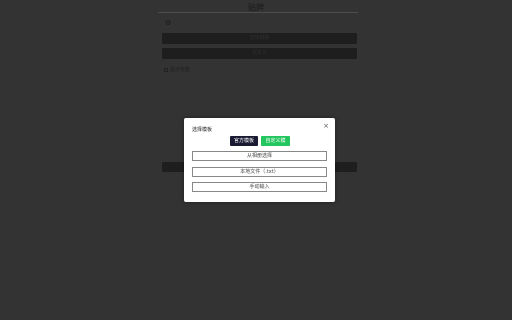 The height and width of the screenshot is (320, 512). Describe the element at coordinates (244, 141) in the screenshot. I see `tab-official-template: 官方模板` at that location.